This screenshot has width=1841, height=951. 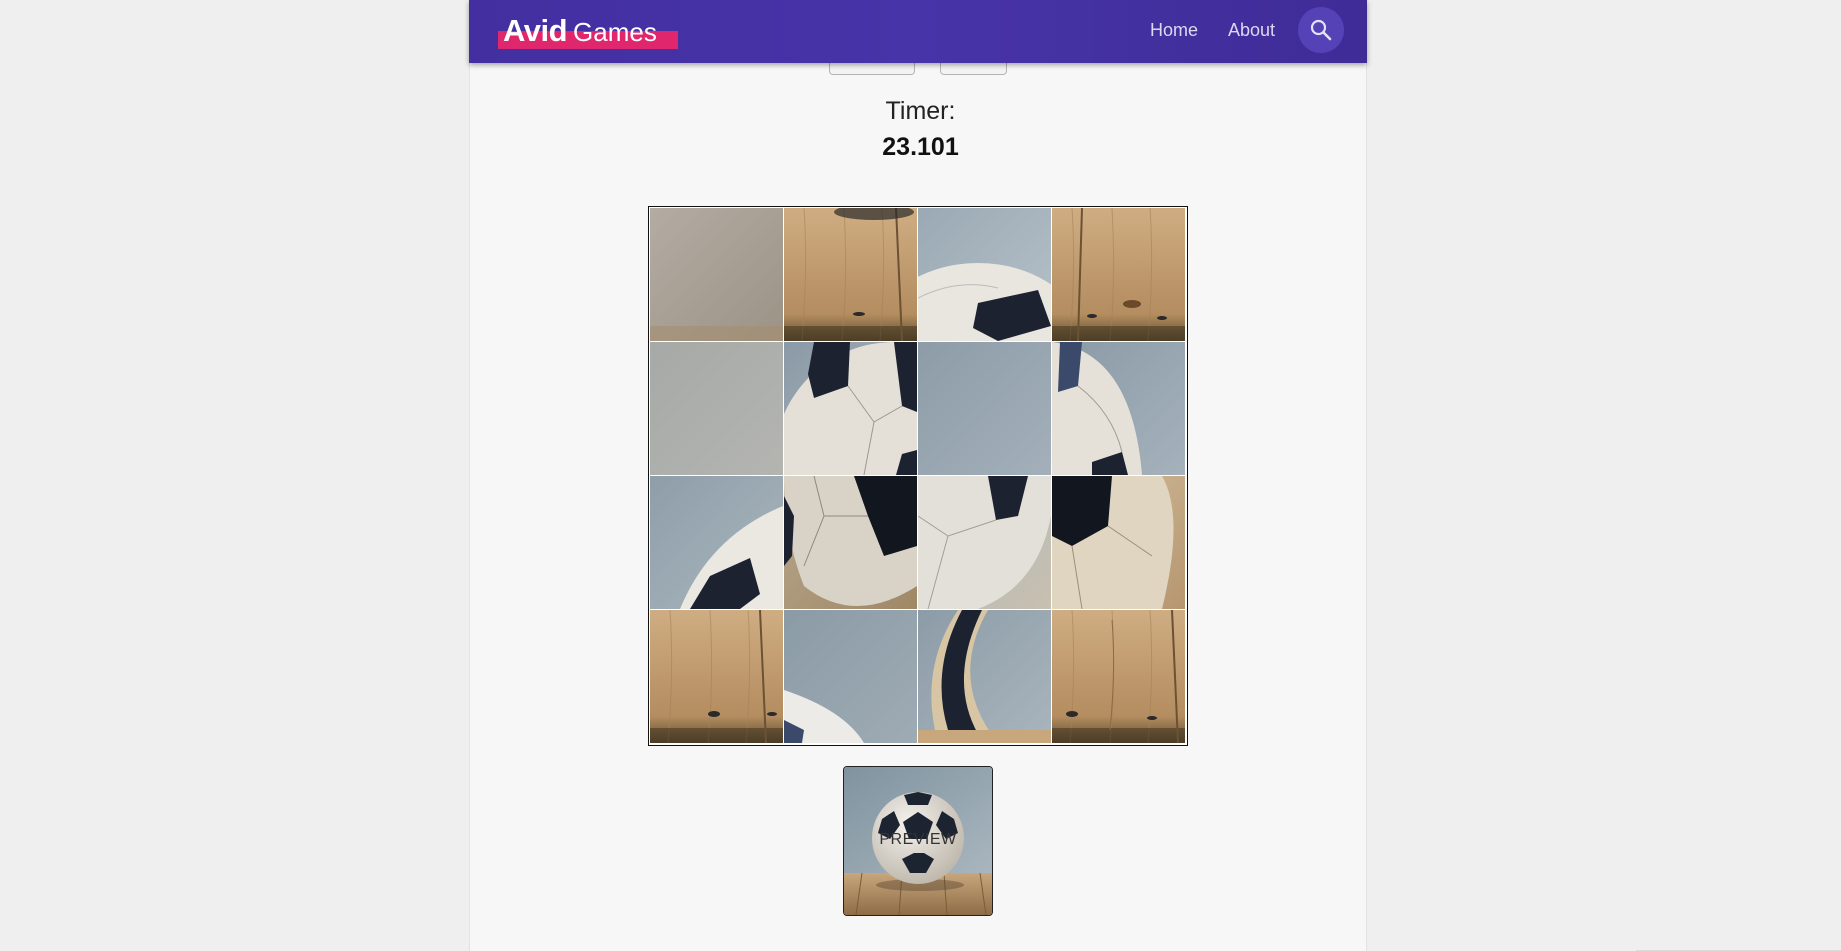 What do you see at coordinates (920, 111) in the screenshot?
I see `timer-label: Timer:` at bounding box center [920, 111].